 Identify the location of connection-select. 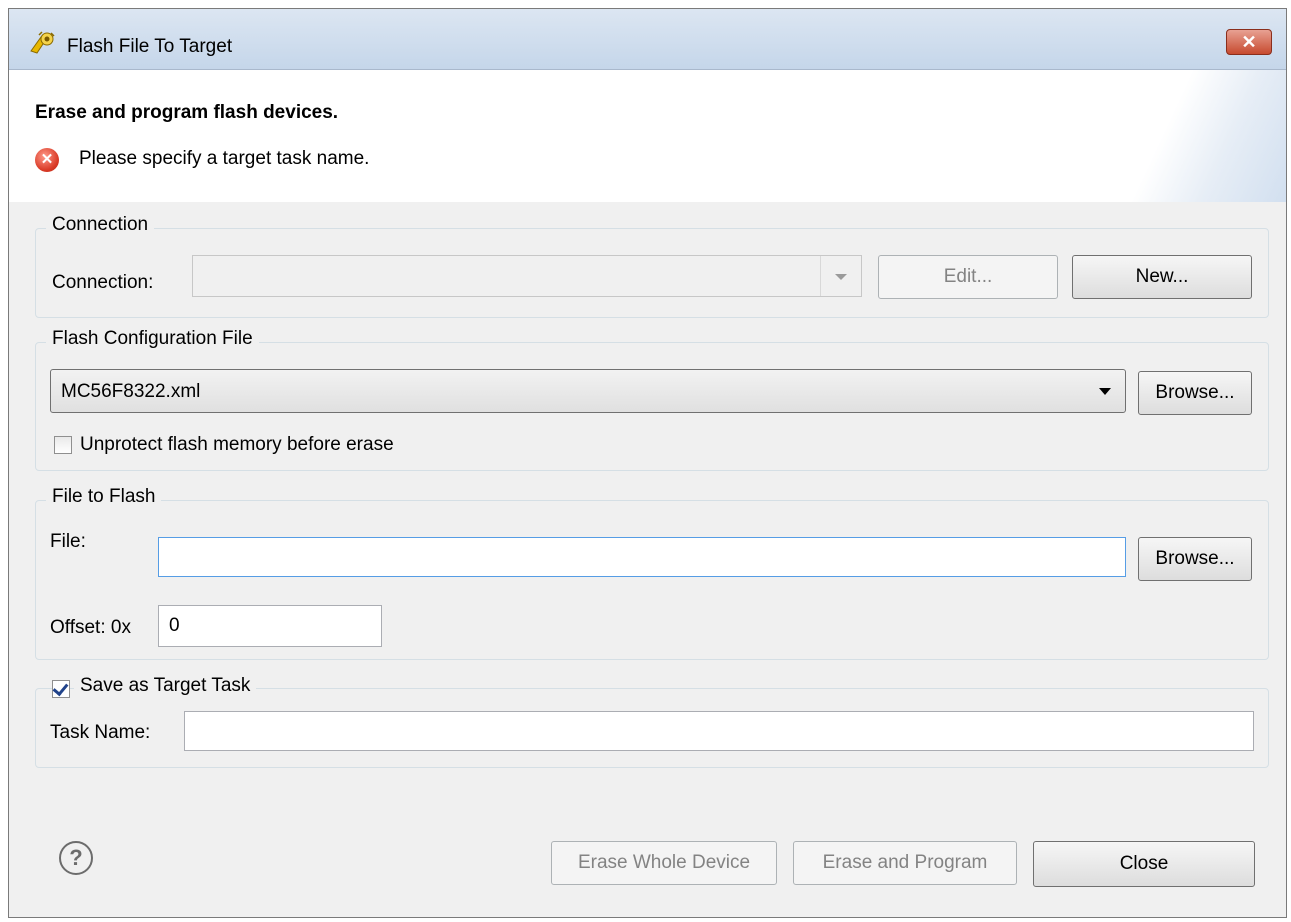
(527, 276).